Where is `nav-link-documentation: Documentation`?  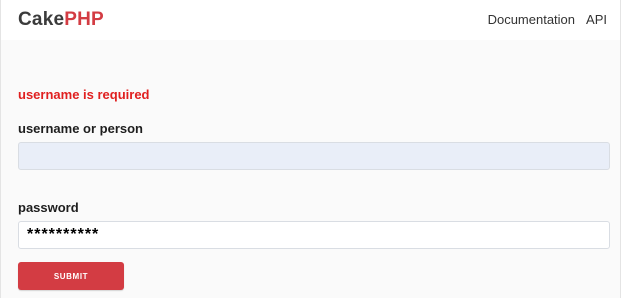
nav-link-documentation: Documentation is located at coordinates (531, 19).